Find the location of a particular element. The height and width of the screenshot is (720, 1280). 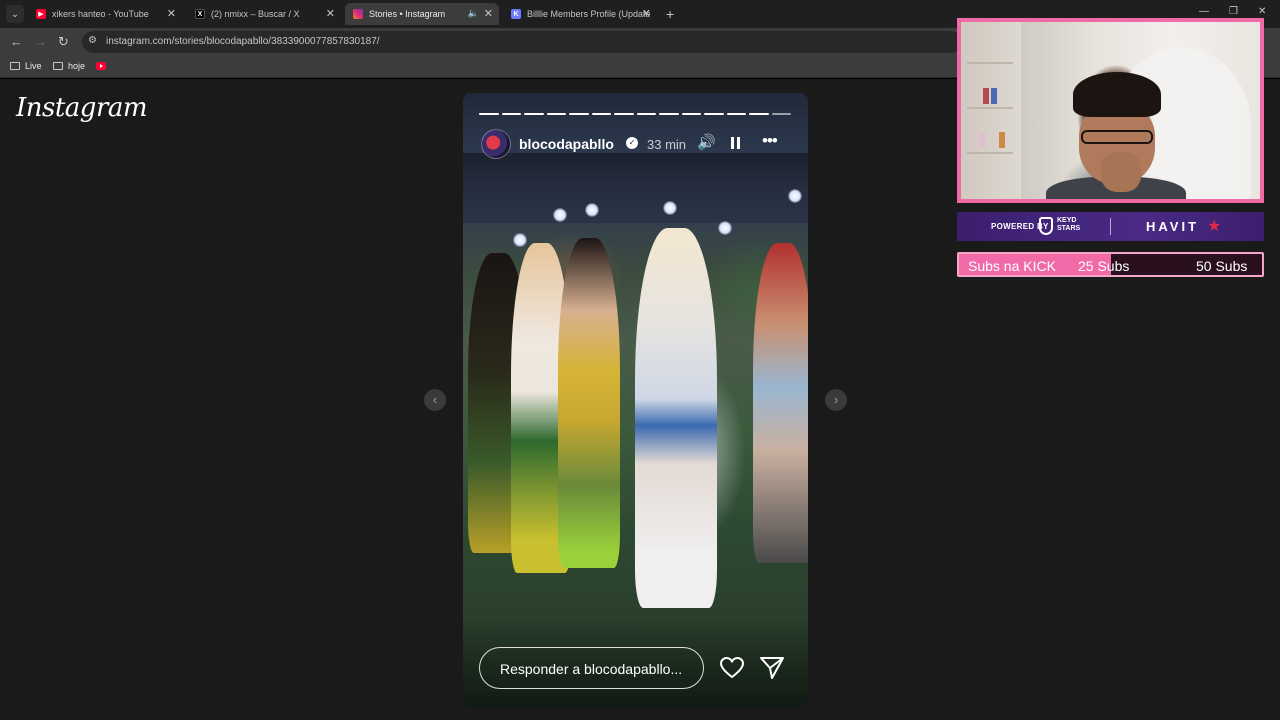

tab-kprofiles: K Billlie Members Profile (Update ✕ is located at coordinates (580, 14).